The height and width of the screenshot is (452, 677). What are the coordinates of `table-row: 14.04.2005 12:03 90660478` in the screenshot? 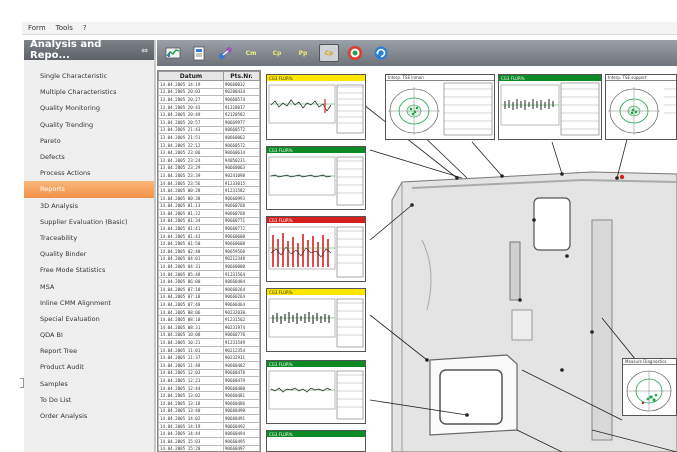 It's located at (209, 373).